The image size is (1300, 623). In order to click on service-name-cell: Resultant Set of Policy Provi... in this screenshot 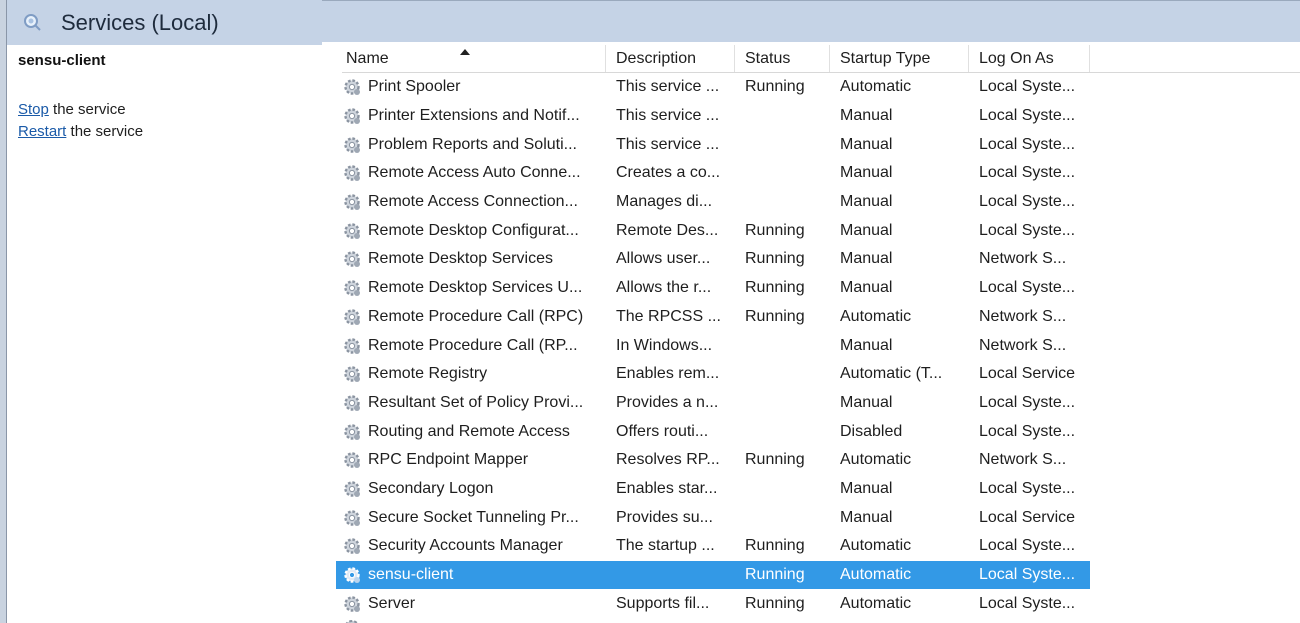, I will do `click(471, 403)`.